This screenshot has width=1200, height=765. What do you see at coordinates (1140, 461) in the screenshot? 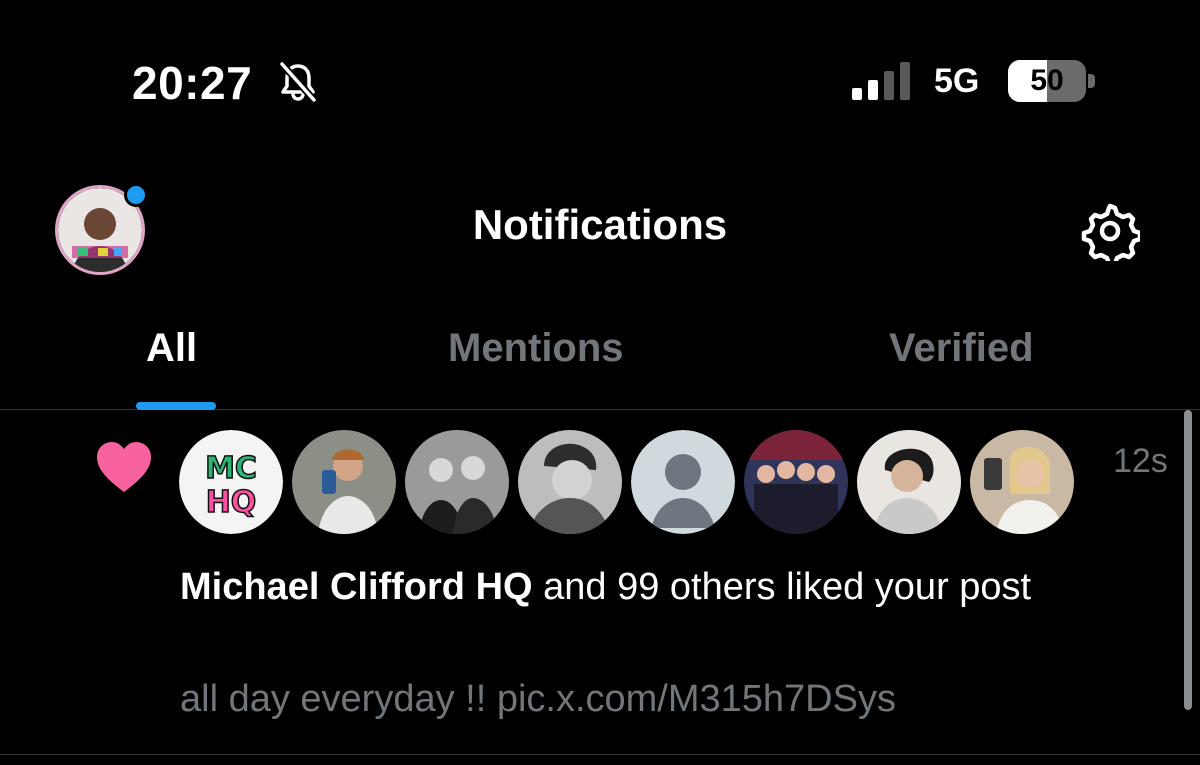
I see `notification-timestamp: 12s` at bounding box center [1140, 461].